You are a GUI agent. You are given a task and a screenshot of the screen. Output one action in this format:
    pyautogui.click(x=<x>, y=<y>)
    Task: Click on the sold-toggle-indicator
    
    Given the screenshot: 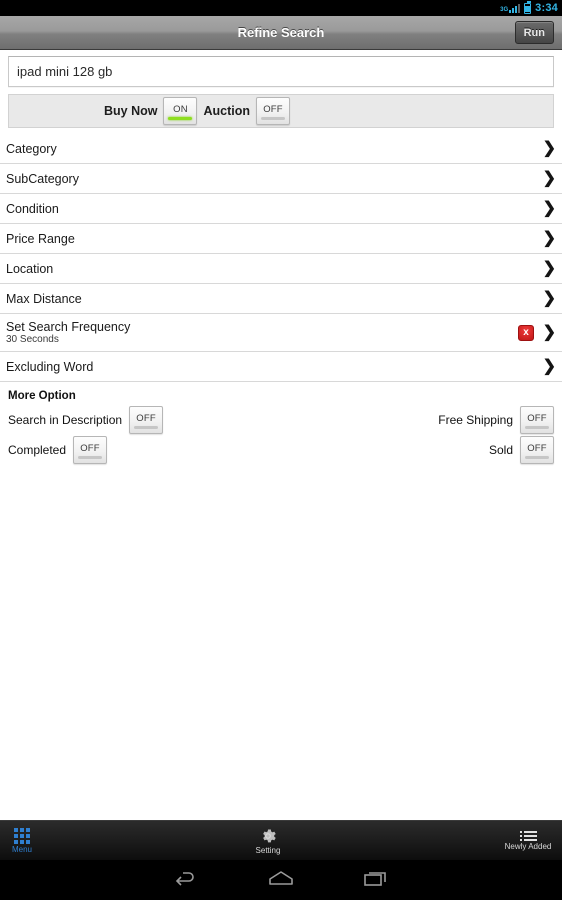 What is the action you would take?
    pyautogui.click(x=537, y=457)
    